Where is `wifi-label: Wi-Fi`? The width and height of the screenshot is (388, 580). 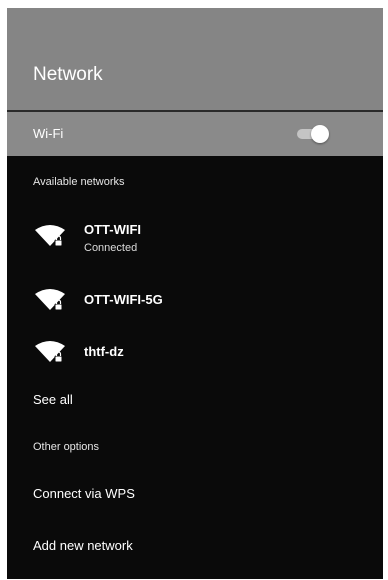 wifi-label: Wi-Fi is located at coordinates (48, 133).